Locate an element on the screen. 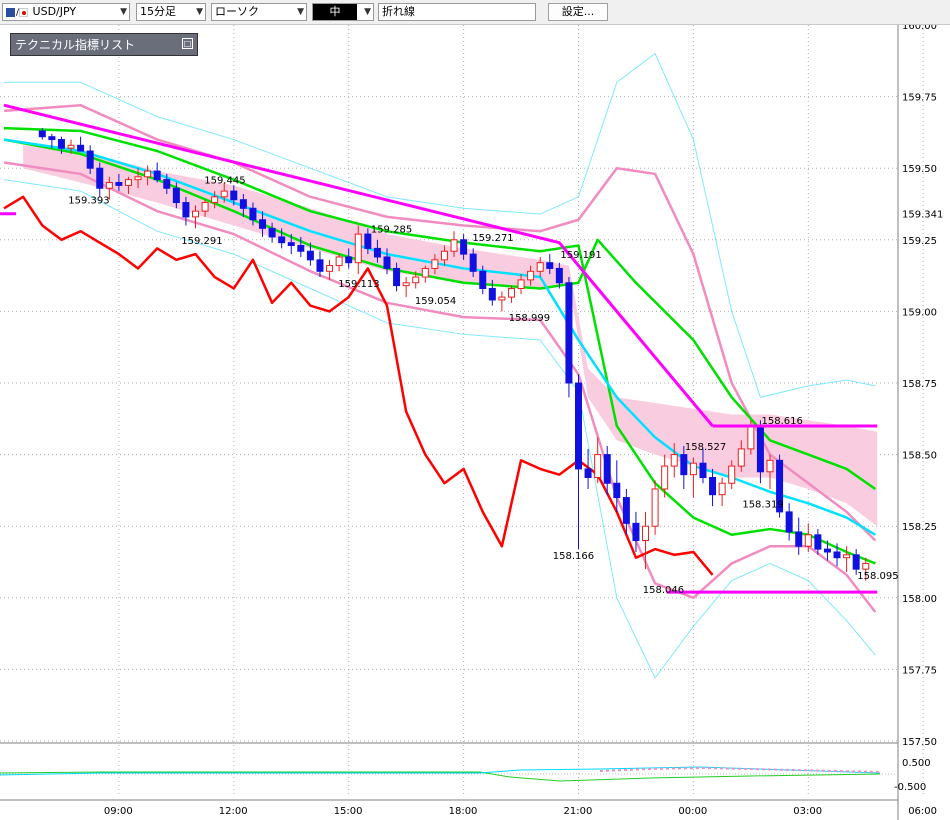  us-flag-icon is located at coordinates (10, 12).